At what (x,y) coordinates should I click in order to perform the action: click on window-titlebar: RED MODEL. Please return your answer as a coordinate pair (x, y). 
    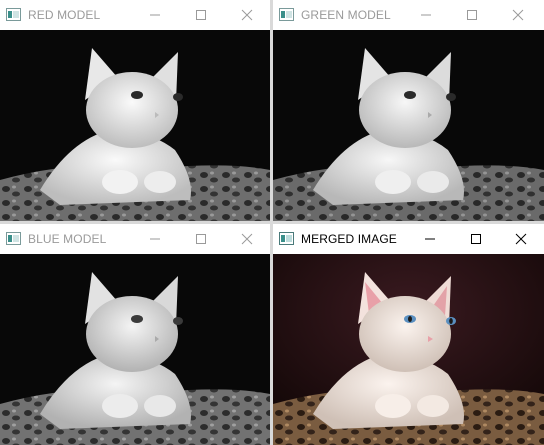
    Looking at the image, I should click on (135, 15).